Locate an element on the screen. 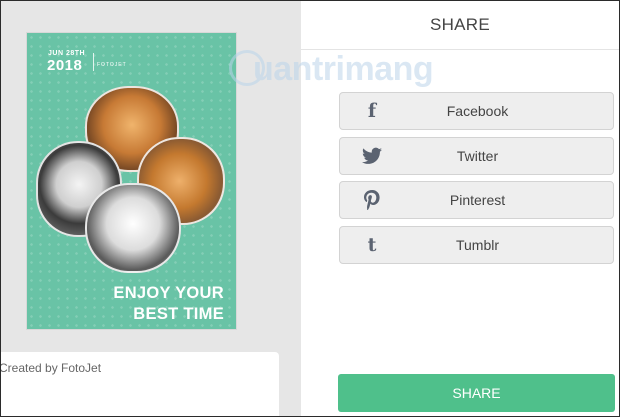 This screenshot has height=417, width=620. share-button-label: Tumblr is located at coordinates (477, 245).